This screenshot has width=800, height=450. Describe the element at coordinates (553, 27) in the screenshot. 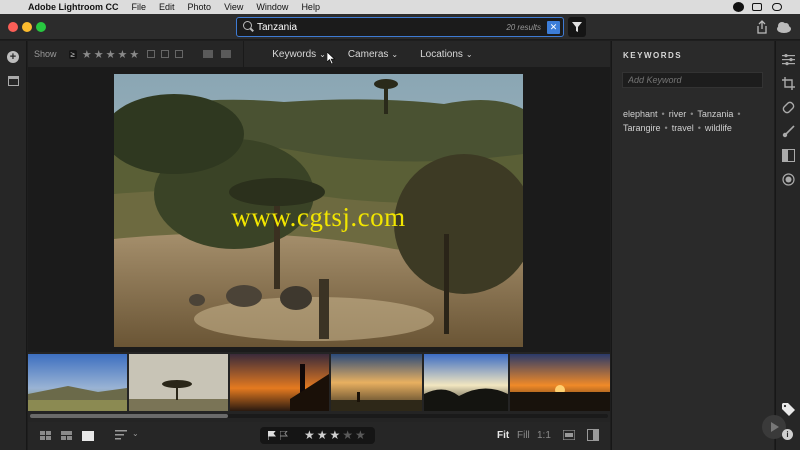

I see `clear-search-button: ✕` at that location.